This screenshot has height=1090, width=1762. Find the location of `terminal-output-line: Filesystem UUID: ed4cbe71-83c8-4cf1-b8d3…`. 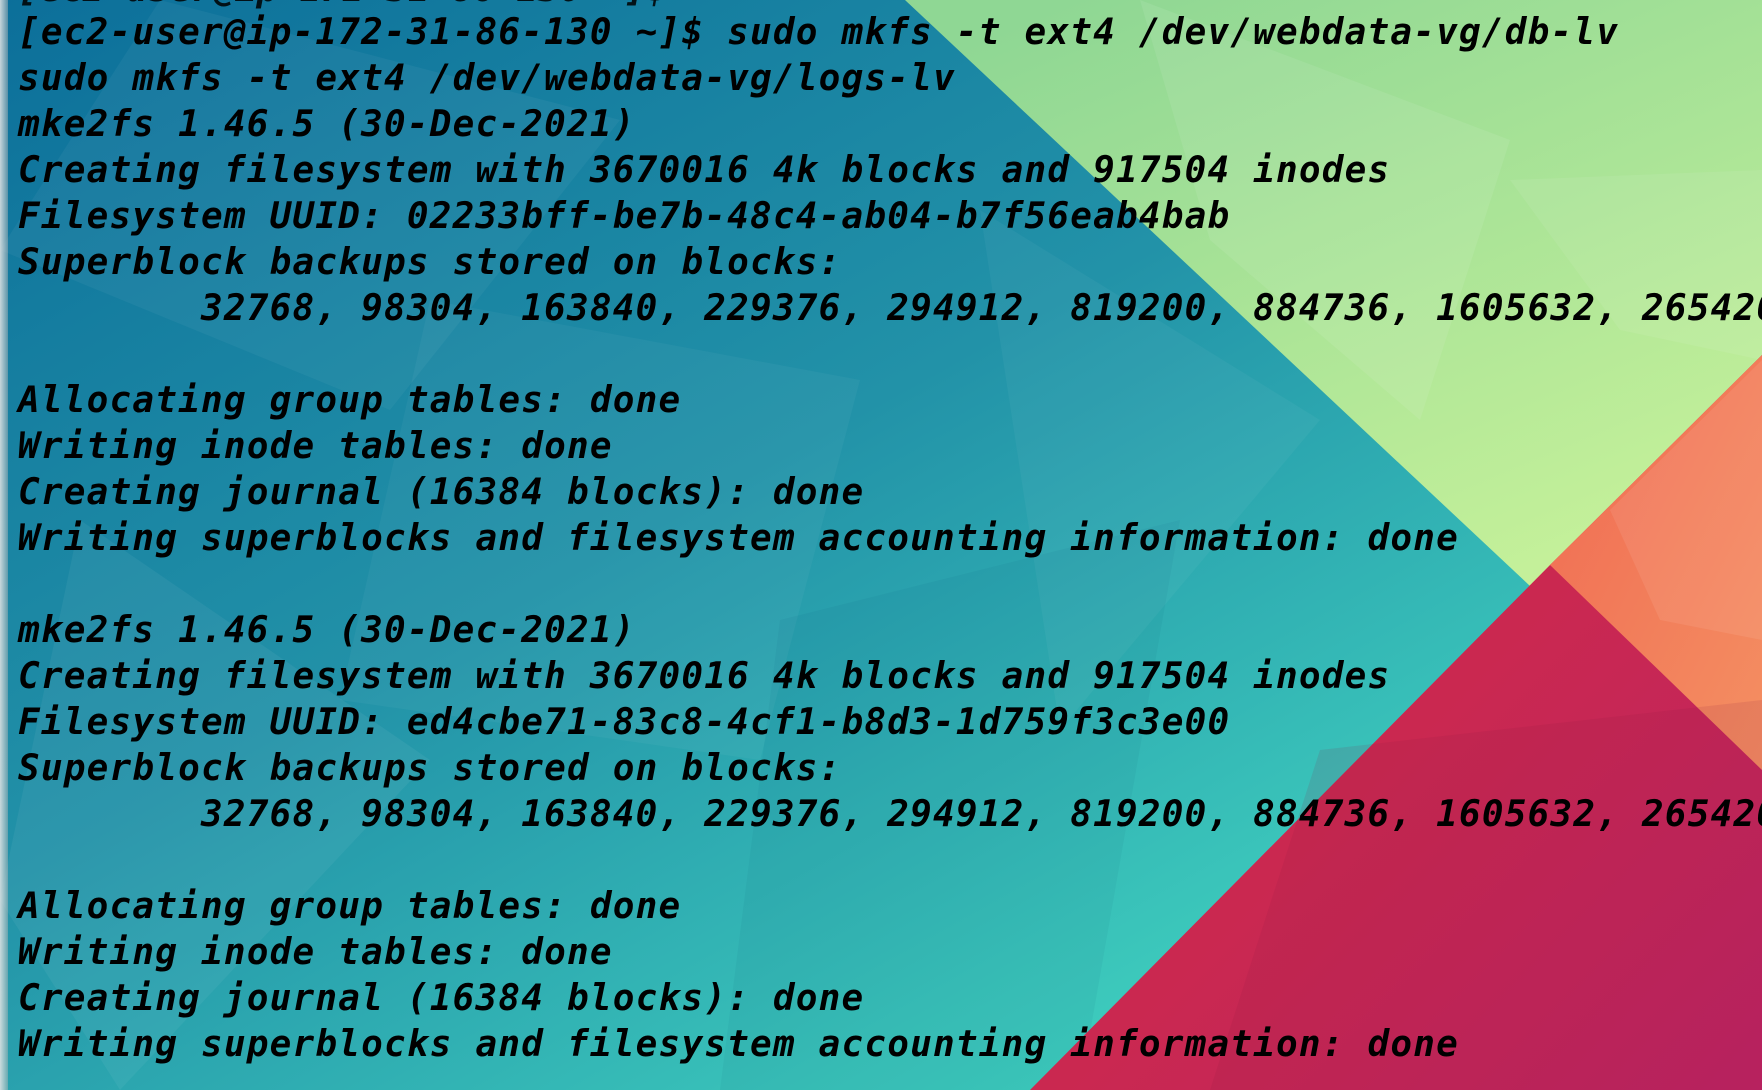

terminal-output-line: Filesystem UUID: ed4cbe71-83c8-4cf1-b8d3… is located at coordinates (624, 722).